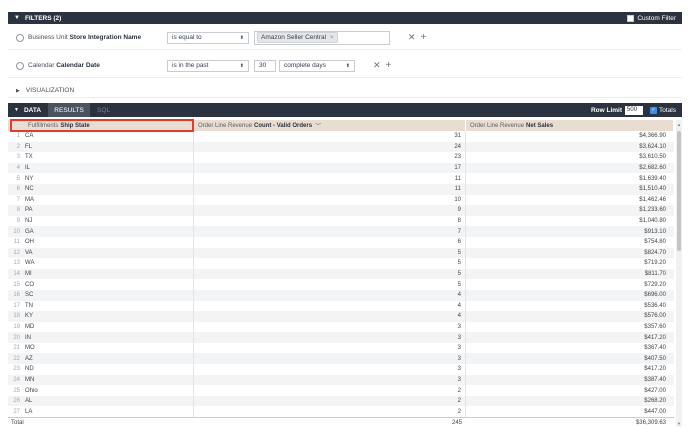  Describe the element at coordinates (679, 191) in the screenshot. I see `scrollbar-thumb` at that location.